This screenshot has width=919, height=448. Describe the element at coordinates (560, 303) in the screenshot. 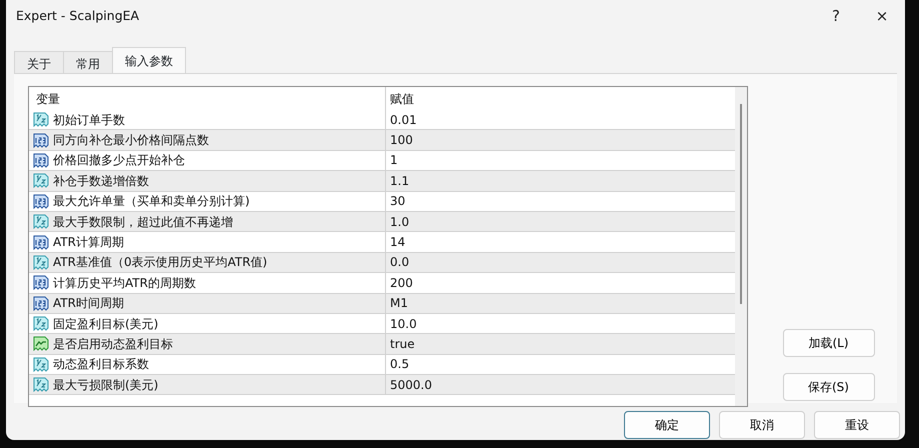

I see `parameter-value: M1` at that location.